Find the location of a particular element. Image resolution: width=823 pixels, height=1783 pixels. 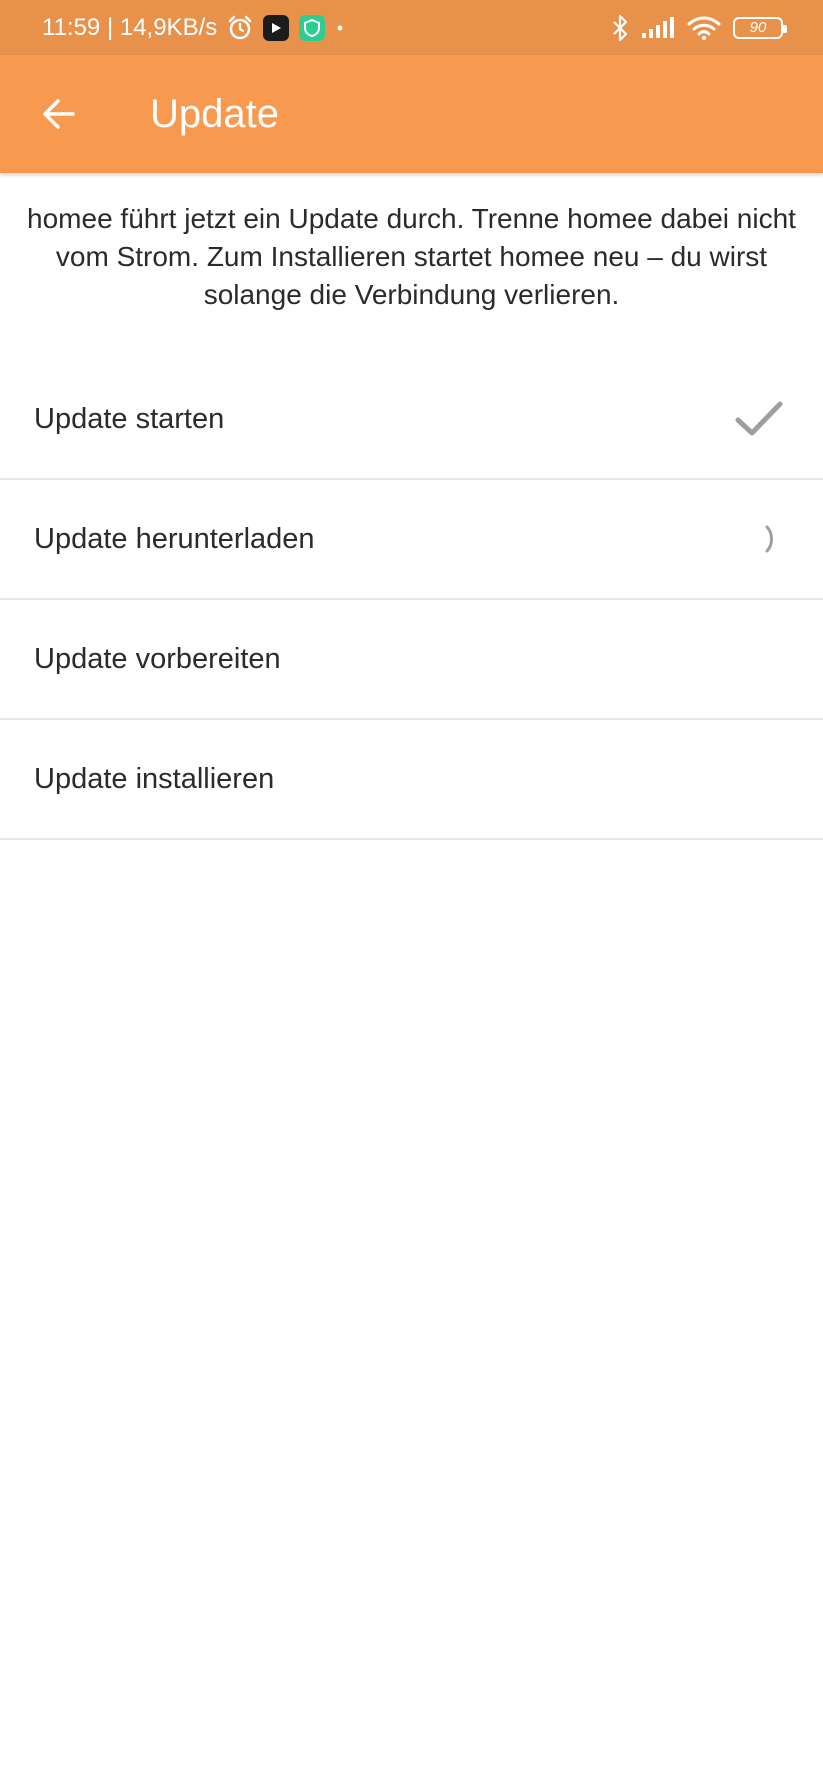

dot-icon is located at coordinates (340, 28).